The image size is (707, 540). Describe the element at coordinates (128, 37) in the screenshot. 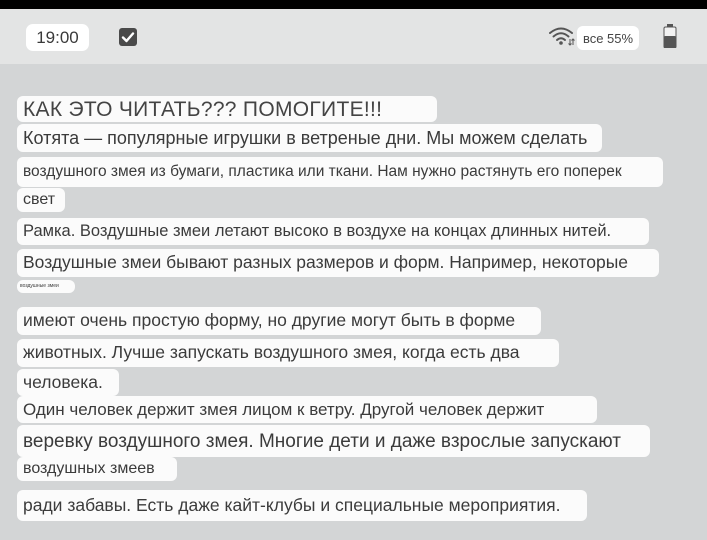

I see `check-icon` at that location.